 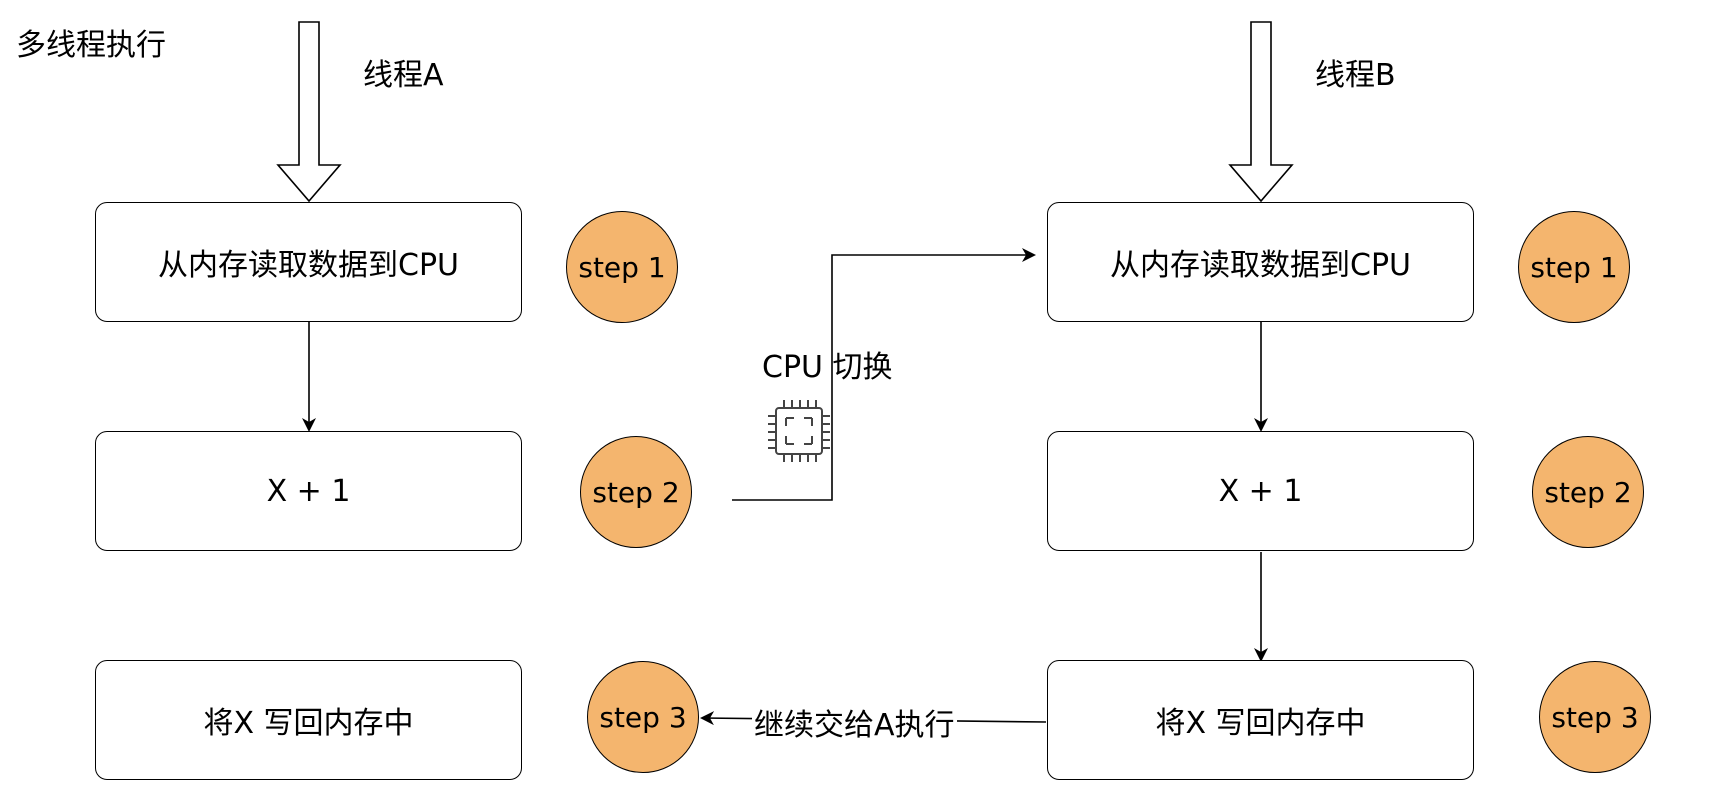 I want to click on thread-b-step-2-badge: step 2, so click(x=1588, y=492).